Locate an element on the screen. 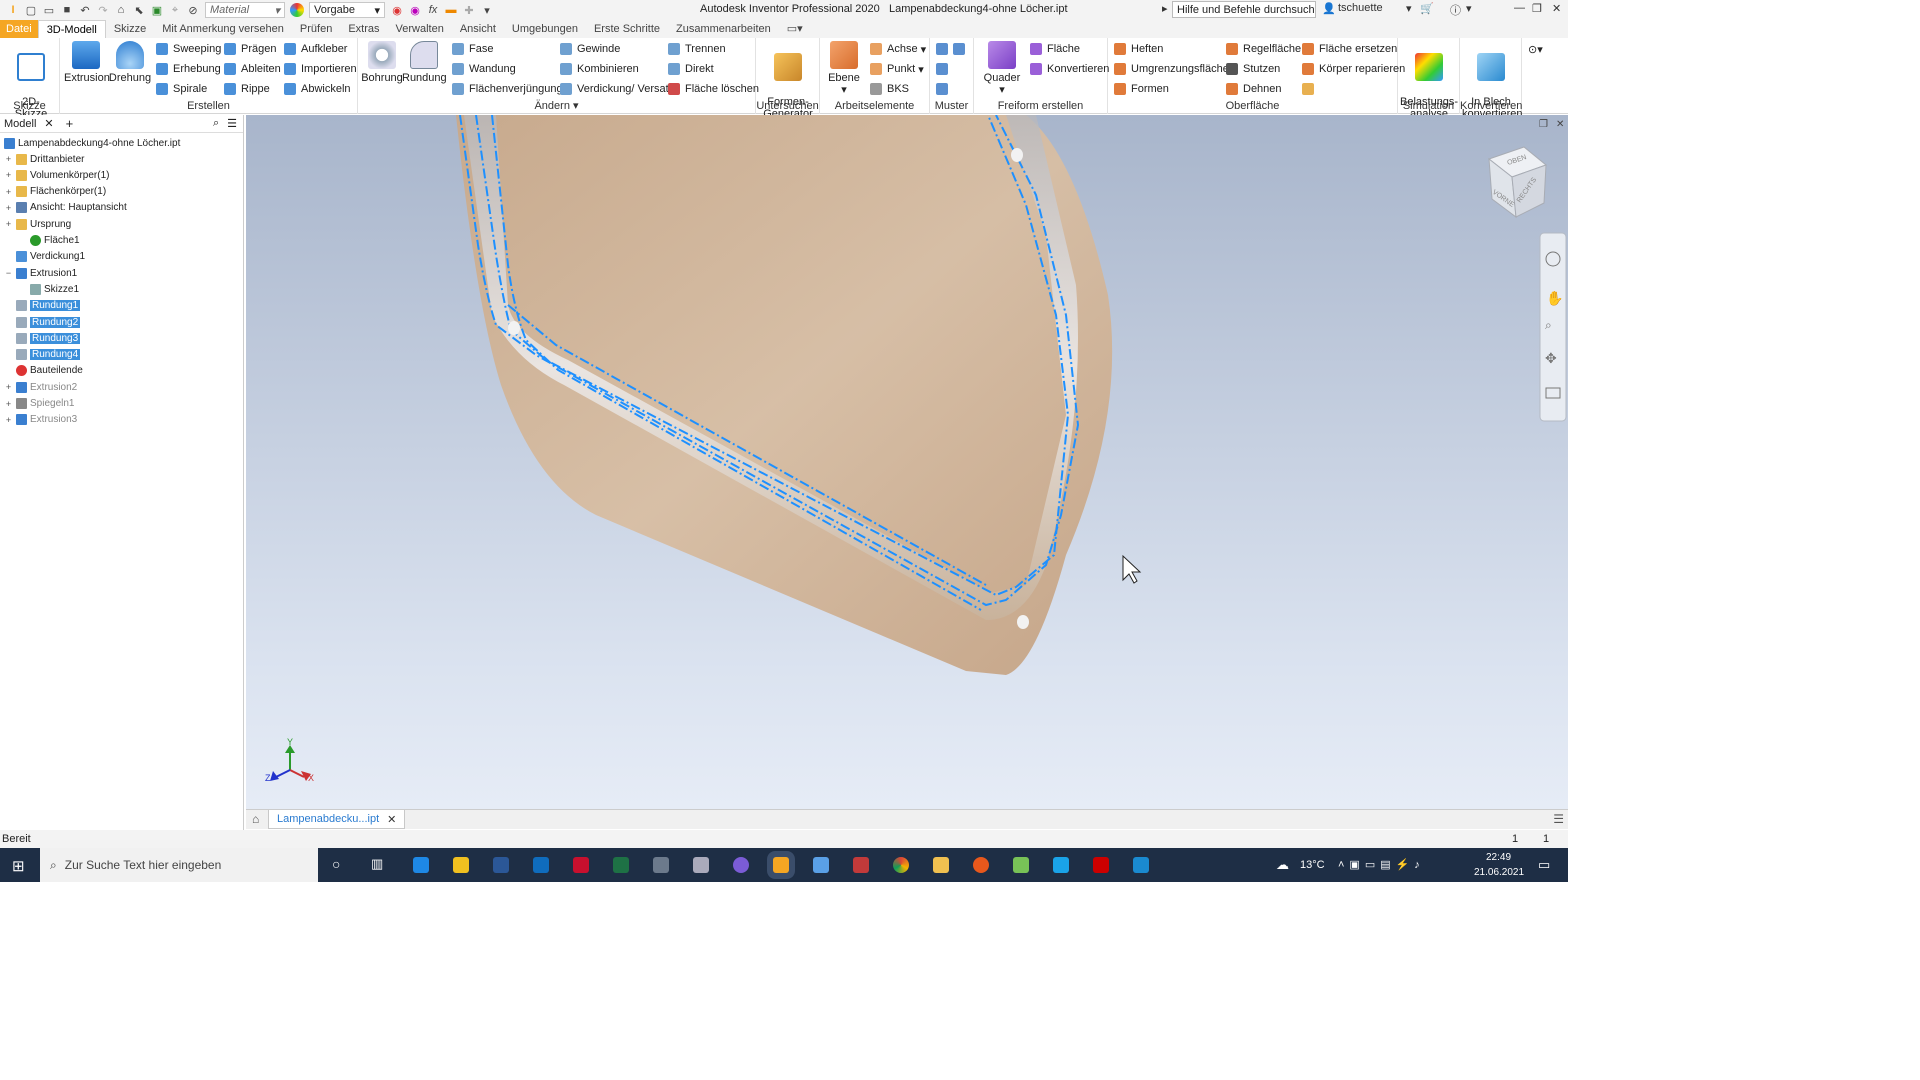 The height and width of the screenshot is (1080, 1920). update-icon: ▣ is located at coordinates (157, 10).